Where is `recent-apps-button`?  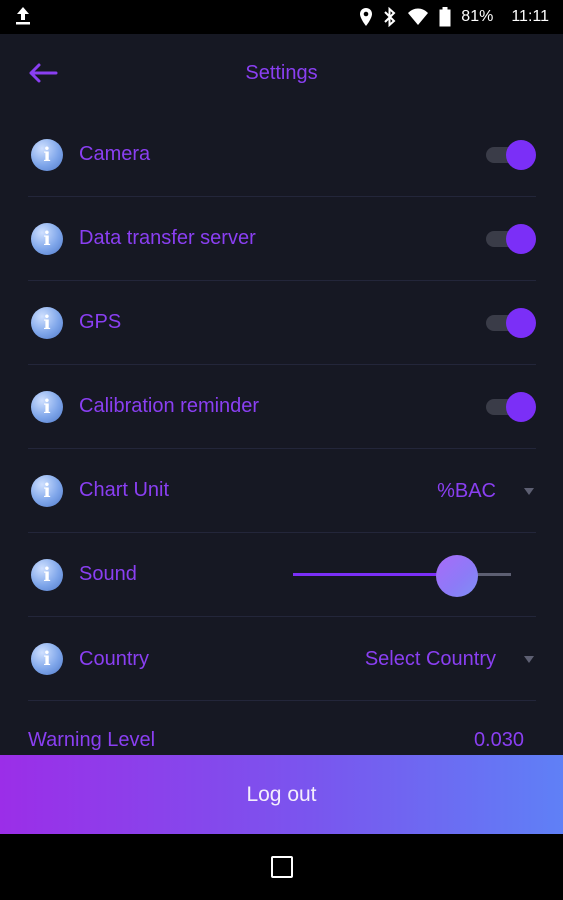 recent-apps-button is located at coordinates (281, 867).